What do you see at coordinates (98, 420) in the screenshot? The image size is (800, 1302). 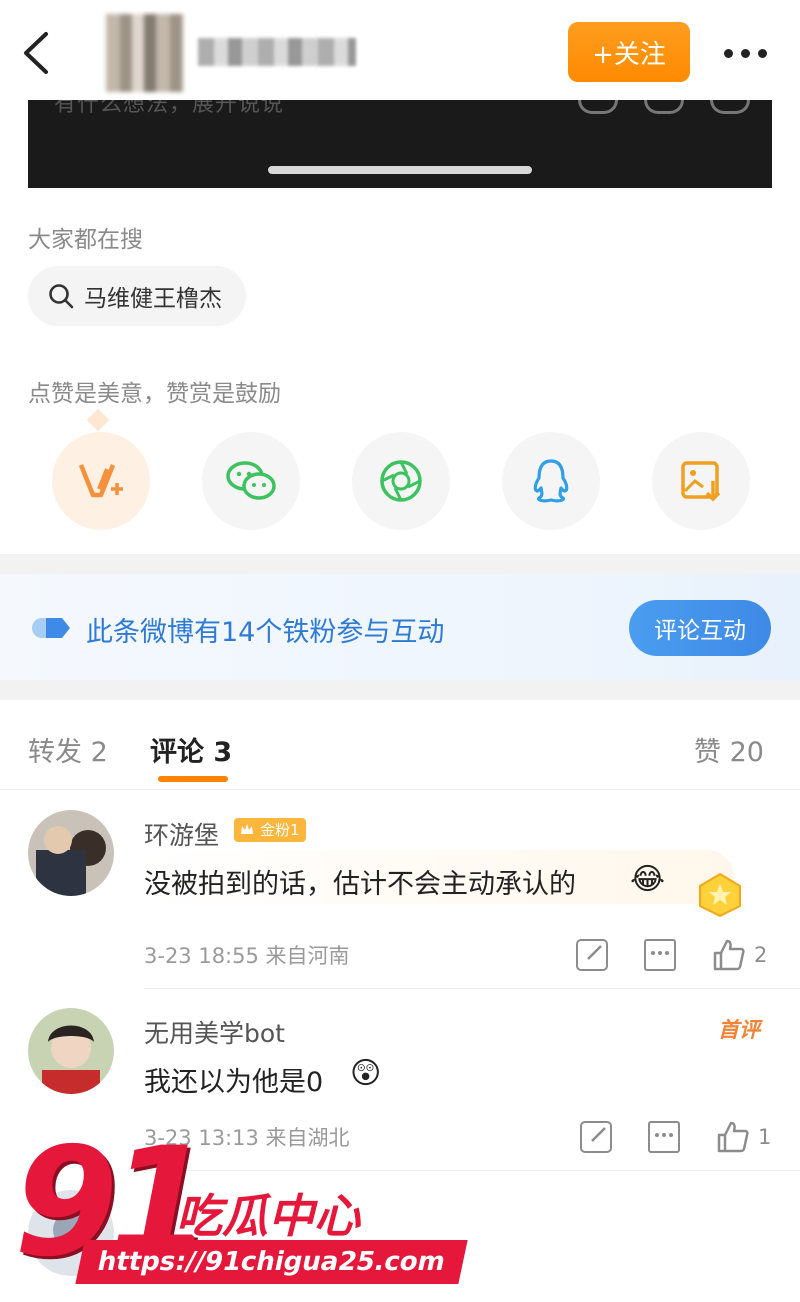 I see `tooltip-pointer` at bounding box center [98, 420].